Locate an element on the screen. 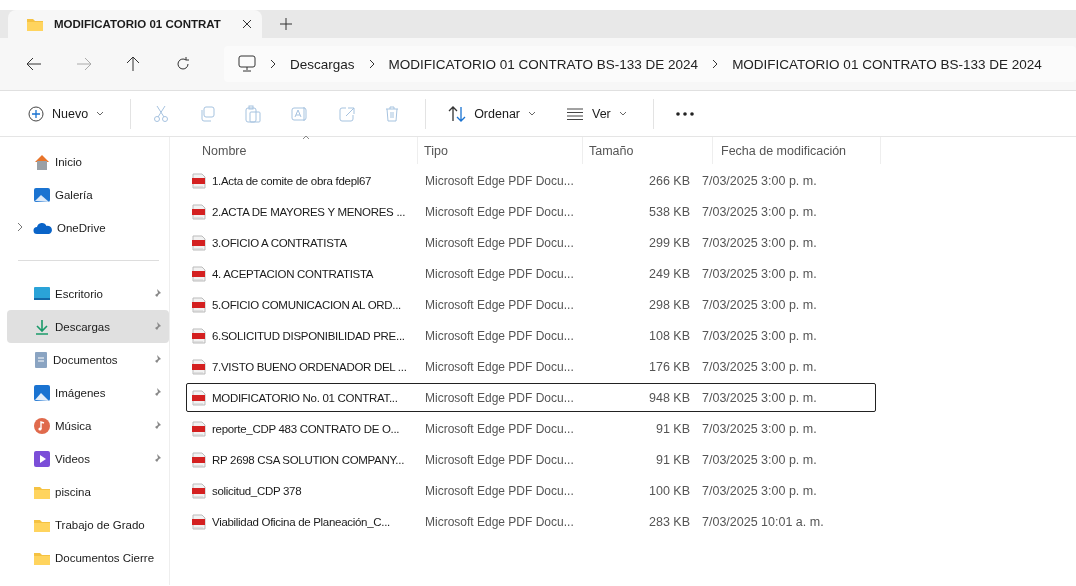 The height and width of the screenshot is (586, 1076). gallery-icon is located at coordinates (42, 194).